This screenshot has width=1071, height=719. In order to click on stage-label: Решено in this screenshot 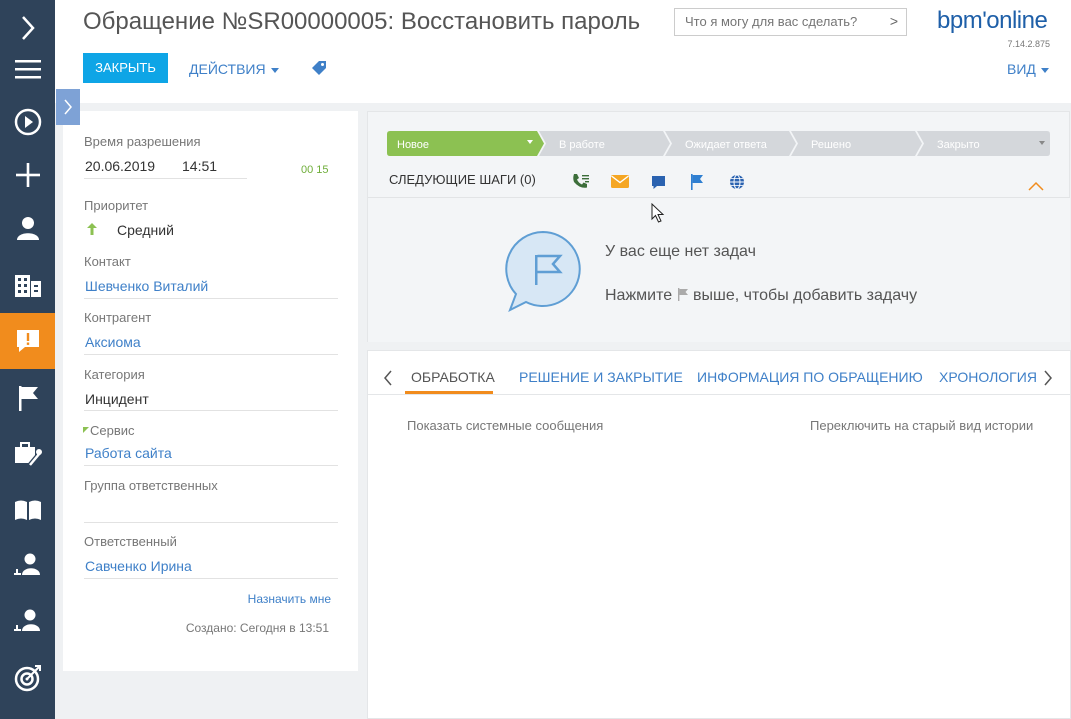, I will do `click(831, 145)`.